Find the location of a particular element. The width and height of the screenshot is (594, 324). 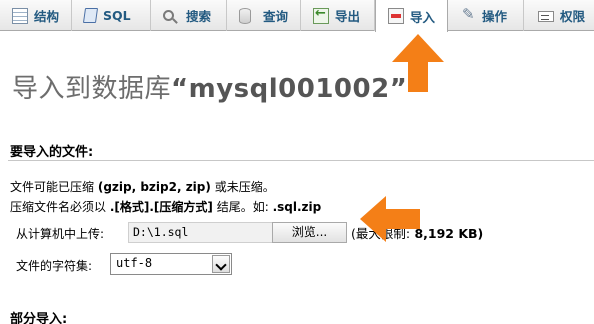

tab-label: 权限 is located at coordinates (573, 16).